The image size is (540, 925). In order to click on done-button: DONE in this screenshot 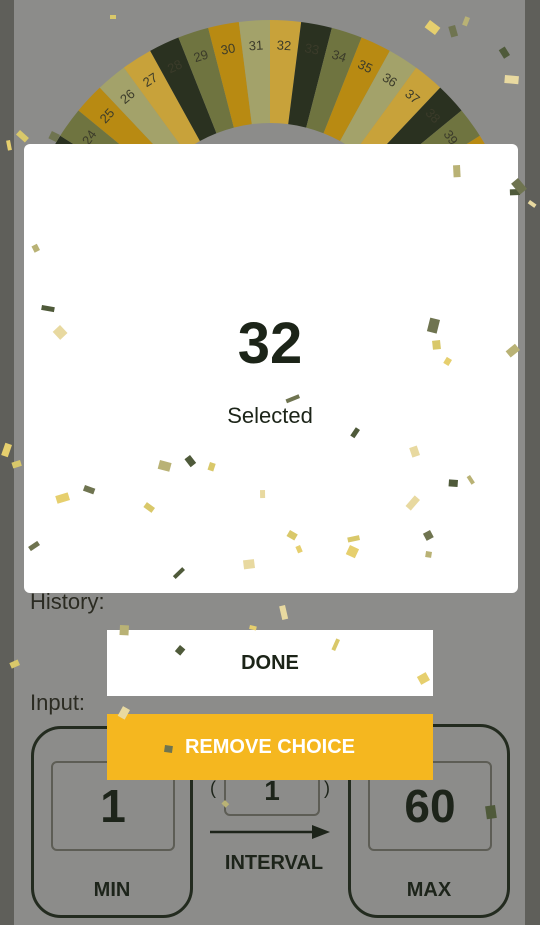, I will do `click(270, 663)`.